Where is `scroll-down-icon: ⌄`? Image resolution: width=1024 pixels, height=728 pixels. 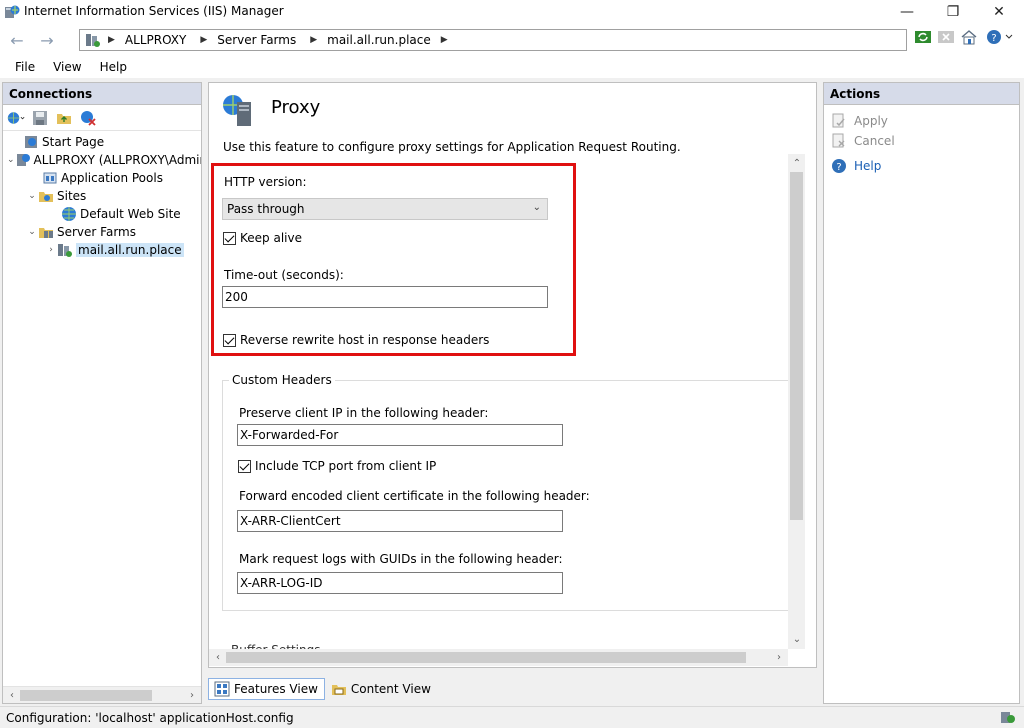 scroll-down-icon: ⌄ is located at coordinates (797, 639).